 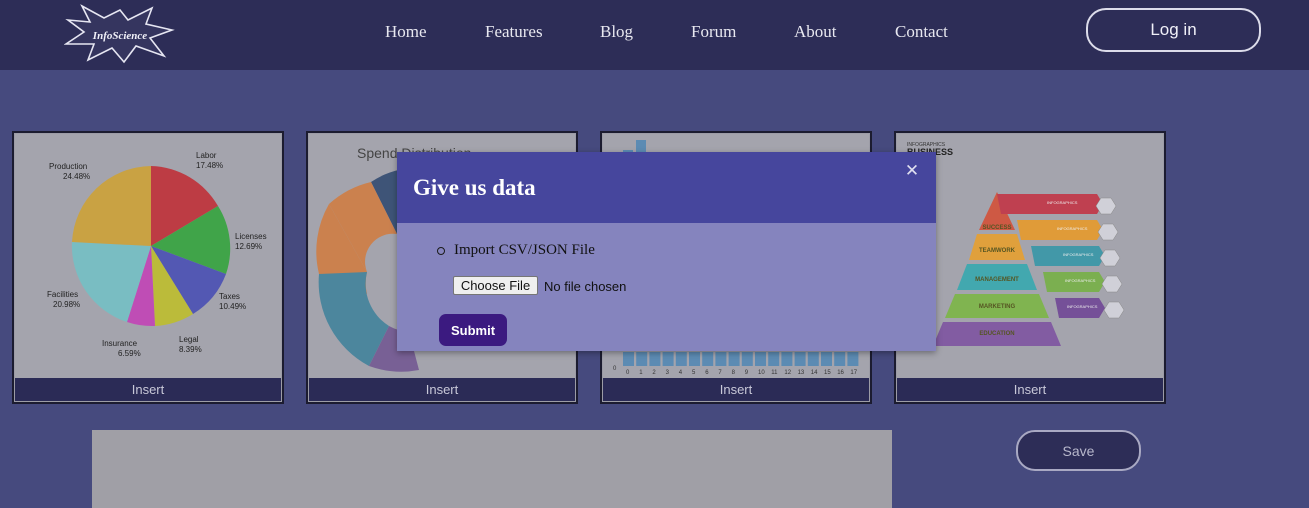 What do you see at coordinates (76, 176) in the screenshot?
I see `pie-value-production: 24.48%` at bounding box center [76, 176].